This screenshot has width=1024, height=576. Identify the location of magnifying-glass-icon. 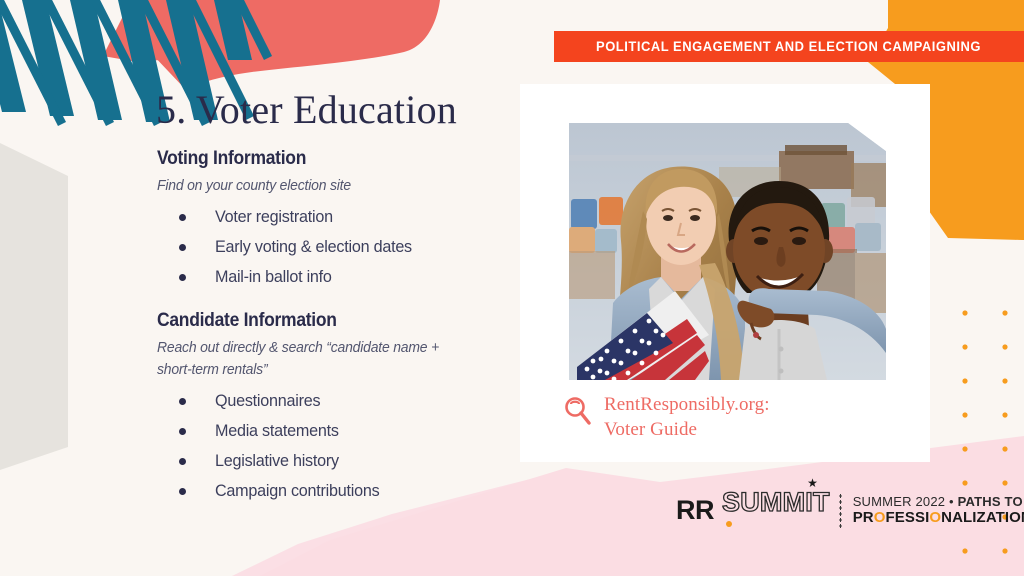
(577, 413).